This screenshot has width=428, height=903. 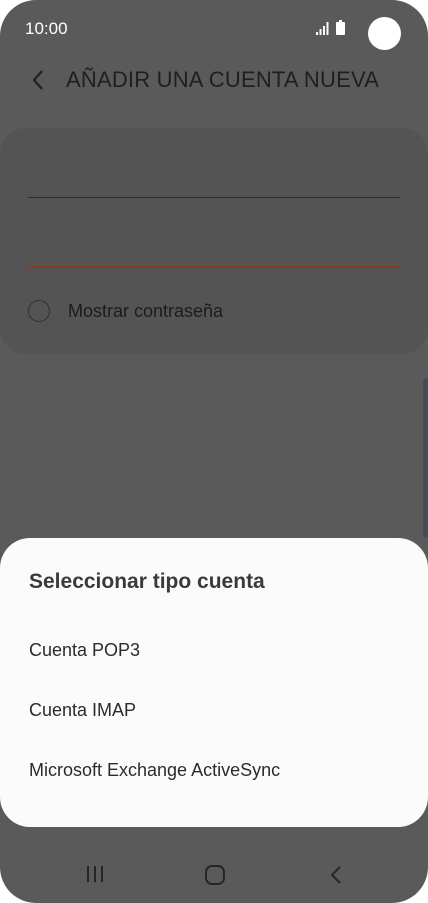 I want to click on back-icon, so click(x=336, y=875).